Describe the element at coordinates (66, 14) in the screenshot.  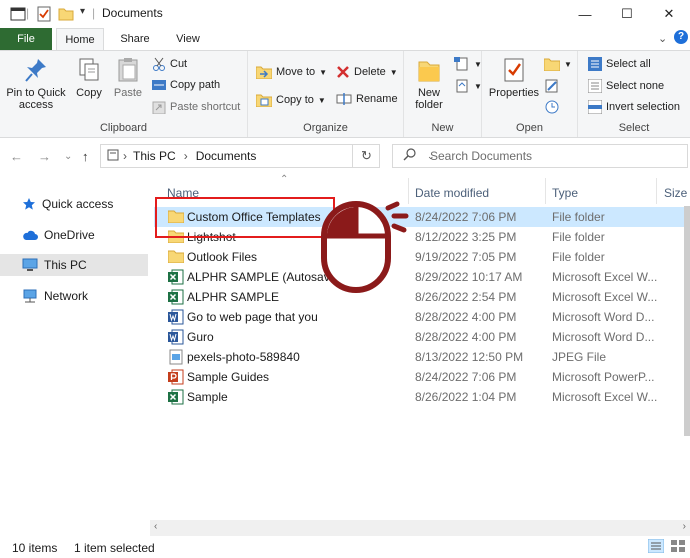
I see `new-folder-quick-icon` at that location.